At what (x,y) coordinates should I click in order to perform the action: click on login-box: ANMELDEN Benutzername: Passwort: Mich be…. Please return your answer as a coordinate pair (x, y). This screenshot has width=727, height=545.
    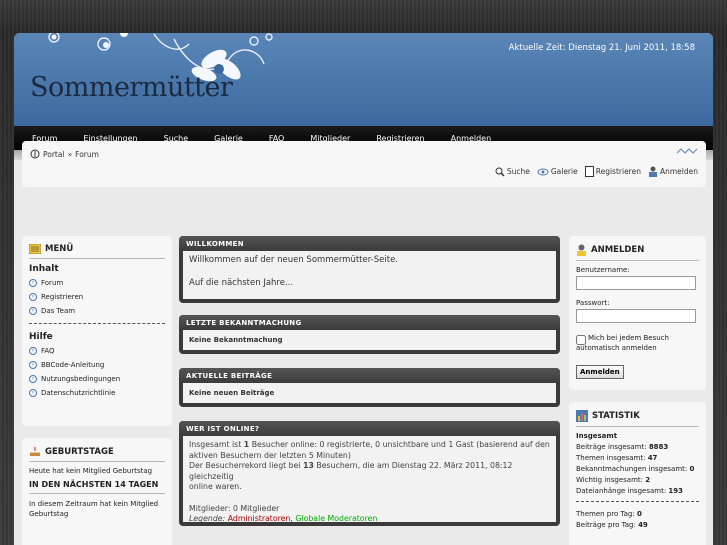
    Looking at the image, I should click on (637, 313).